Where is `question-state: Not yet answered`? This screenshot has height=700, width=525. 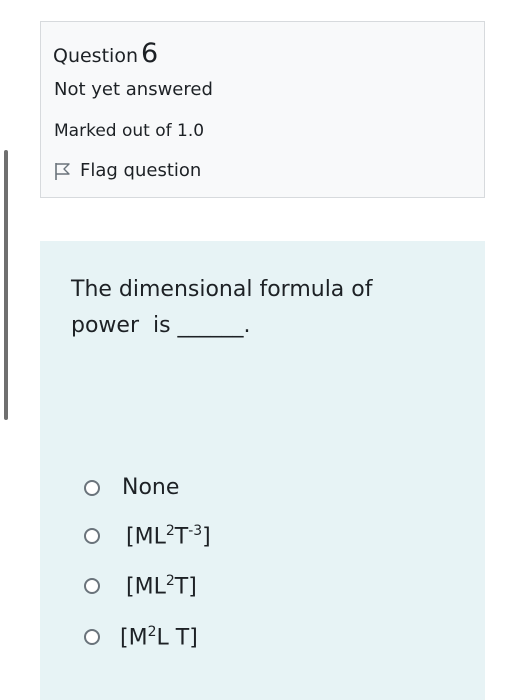
question-state: Not yet answered is located at coordinates (133, 89).